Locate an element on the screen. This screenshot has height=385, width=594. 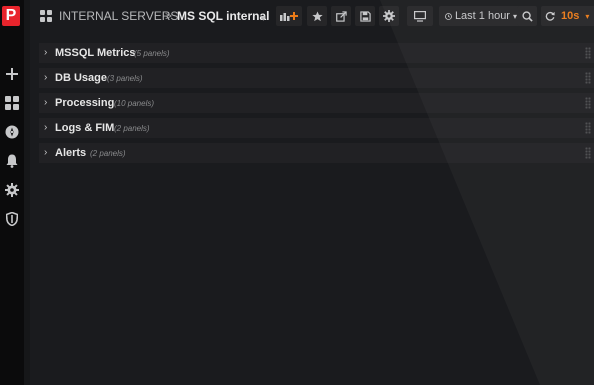
dashboard-row: › MSSQL Metrics (5 panels) is located at coordinates (316, 53).